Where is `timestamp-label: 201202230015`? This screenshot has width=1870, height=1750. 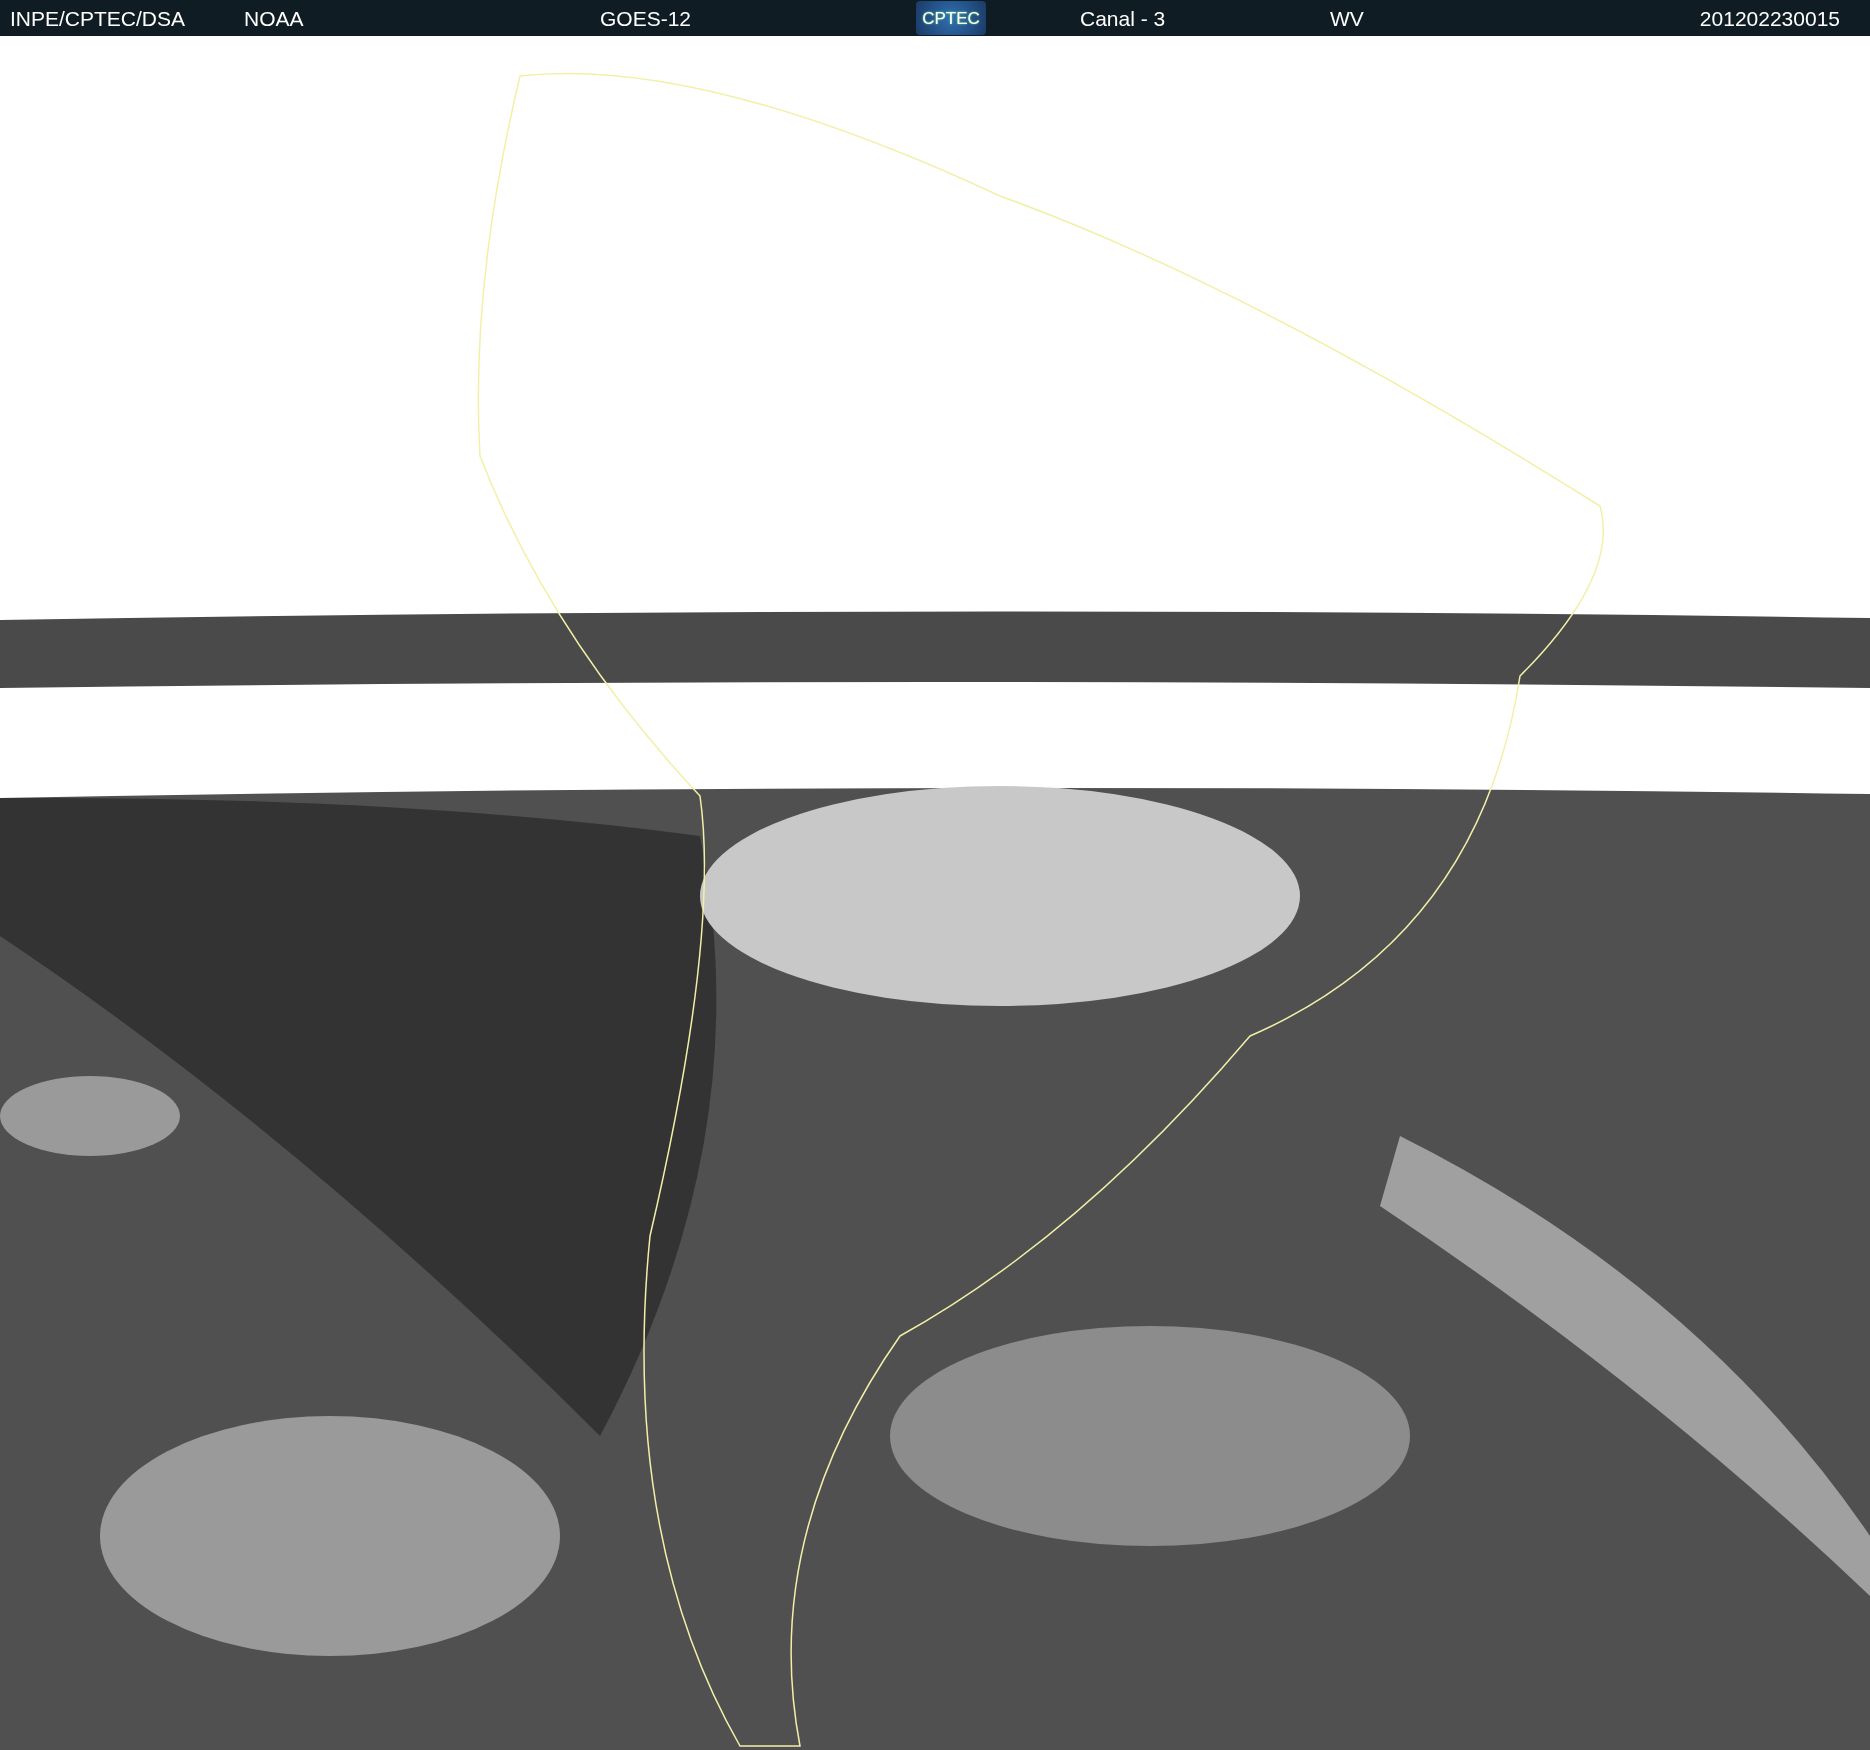 timestamp-label: 201202230015 is located at coordinates (1769, 18).